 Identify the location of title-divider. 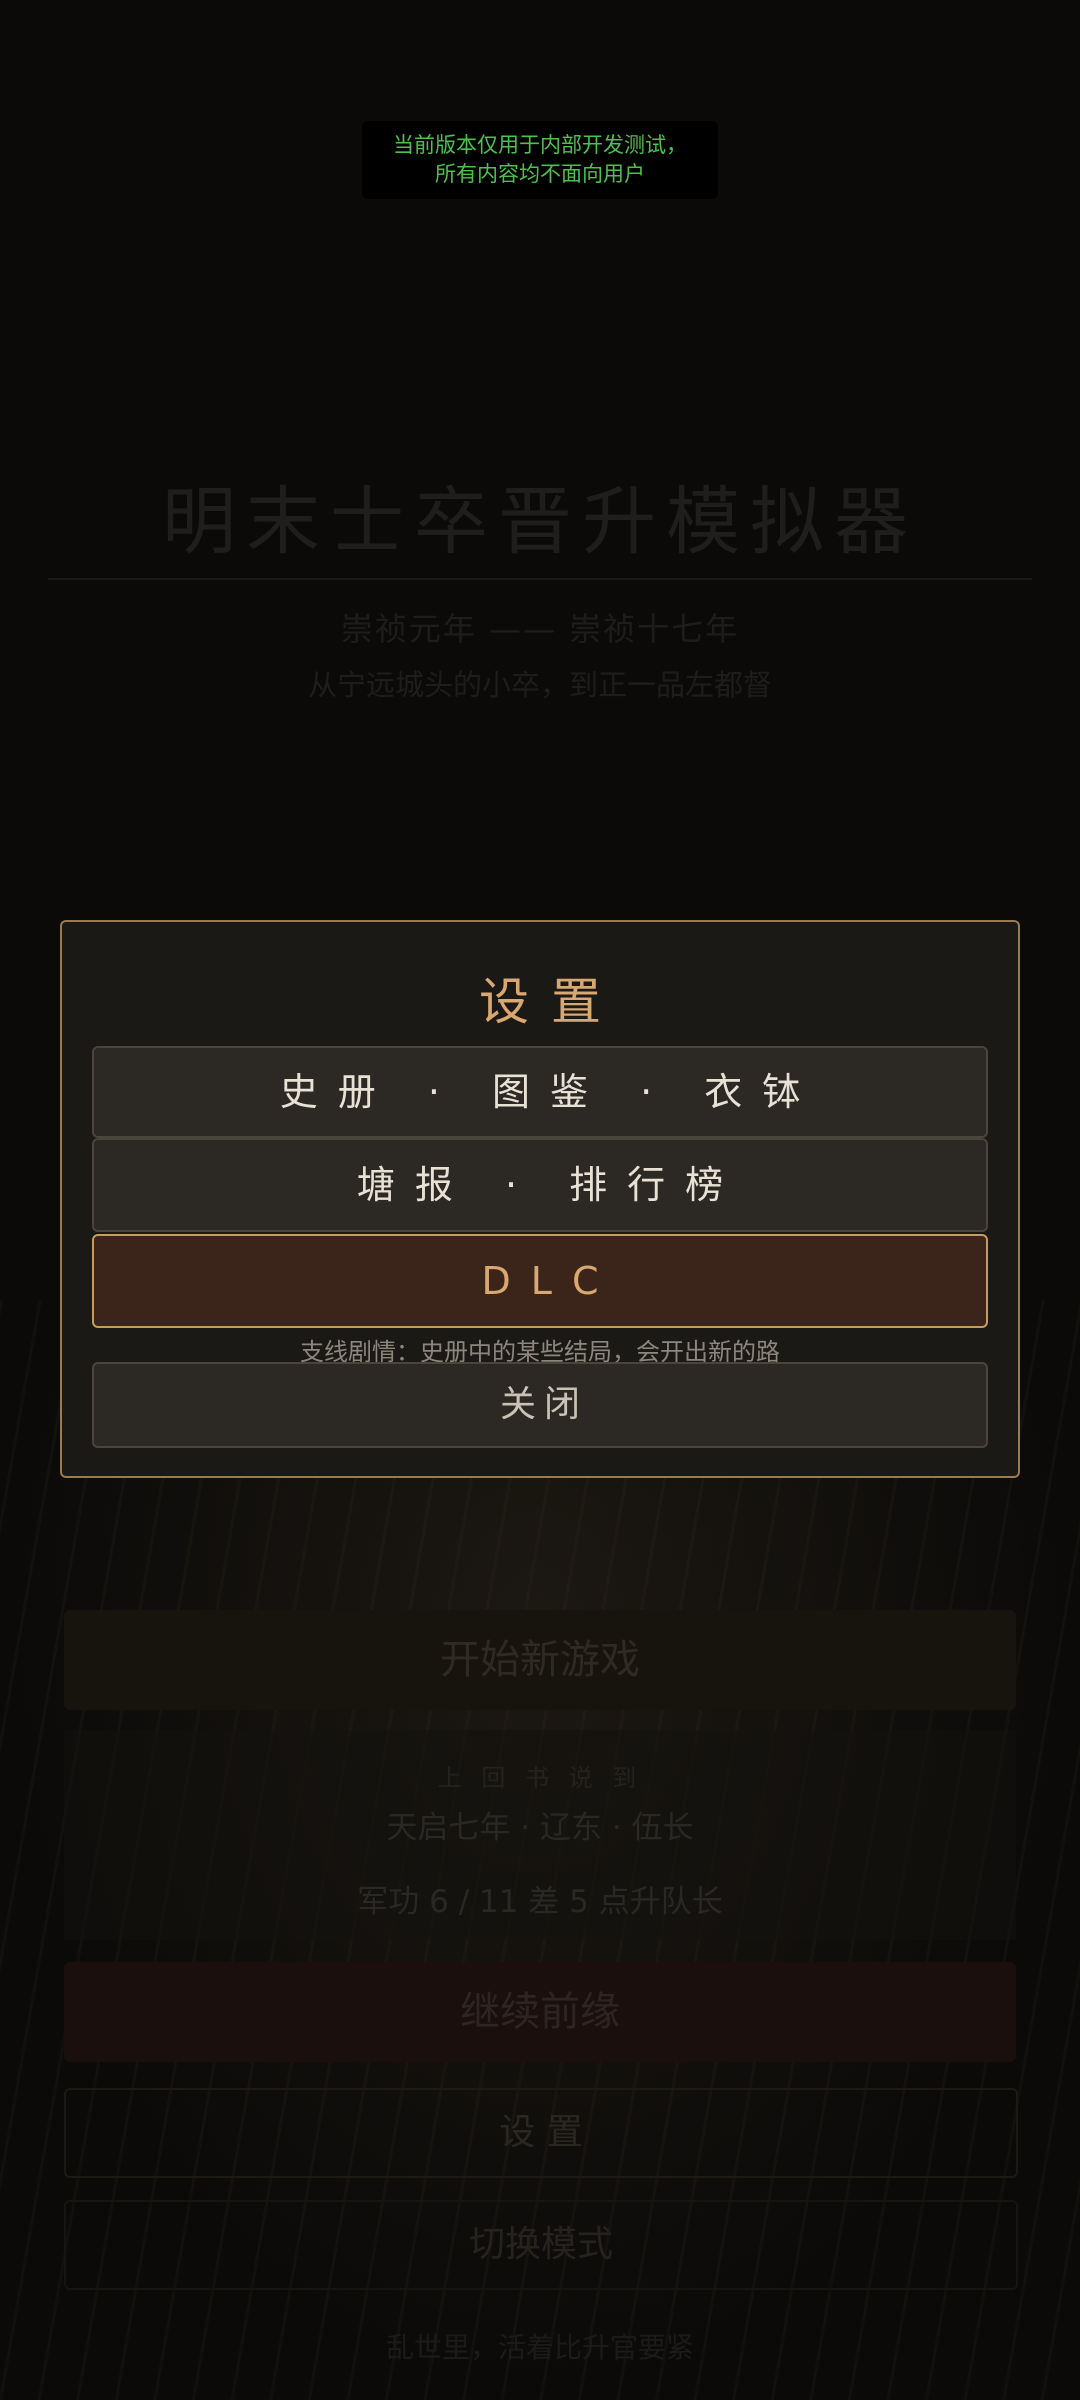
(540, 579).